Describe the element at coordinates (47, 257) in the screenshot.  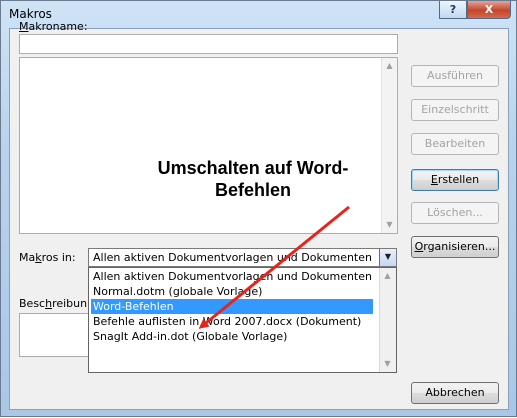
I see `macros-in-label: Makros in:` at that location.